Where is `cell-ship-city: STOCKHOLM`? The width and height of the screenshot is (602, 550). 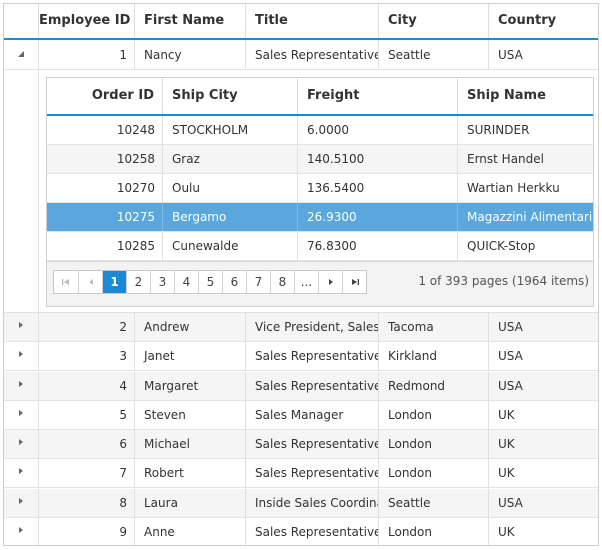
cell-ship-city: STOCKHOLM is located at coordinates (229, 130).